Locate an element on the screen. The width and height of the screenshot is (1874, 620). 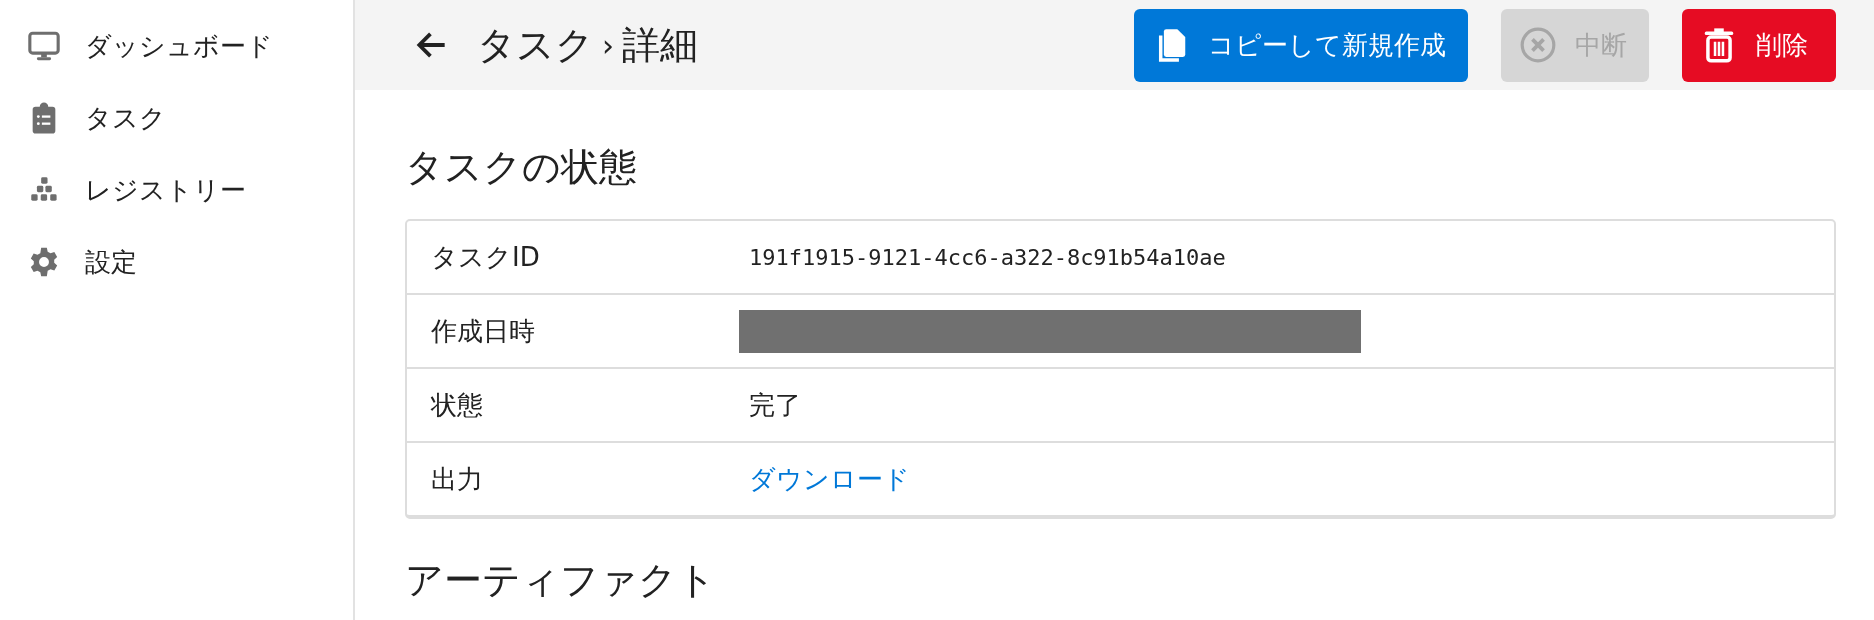
copy-button: コピーして新規作成 is located at coordinates (1301, 45).